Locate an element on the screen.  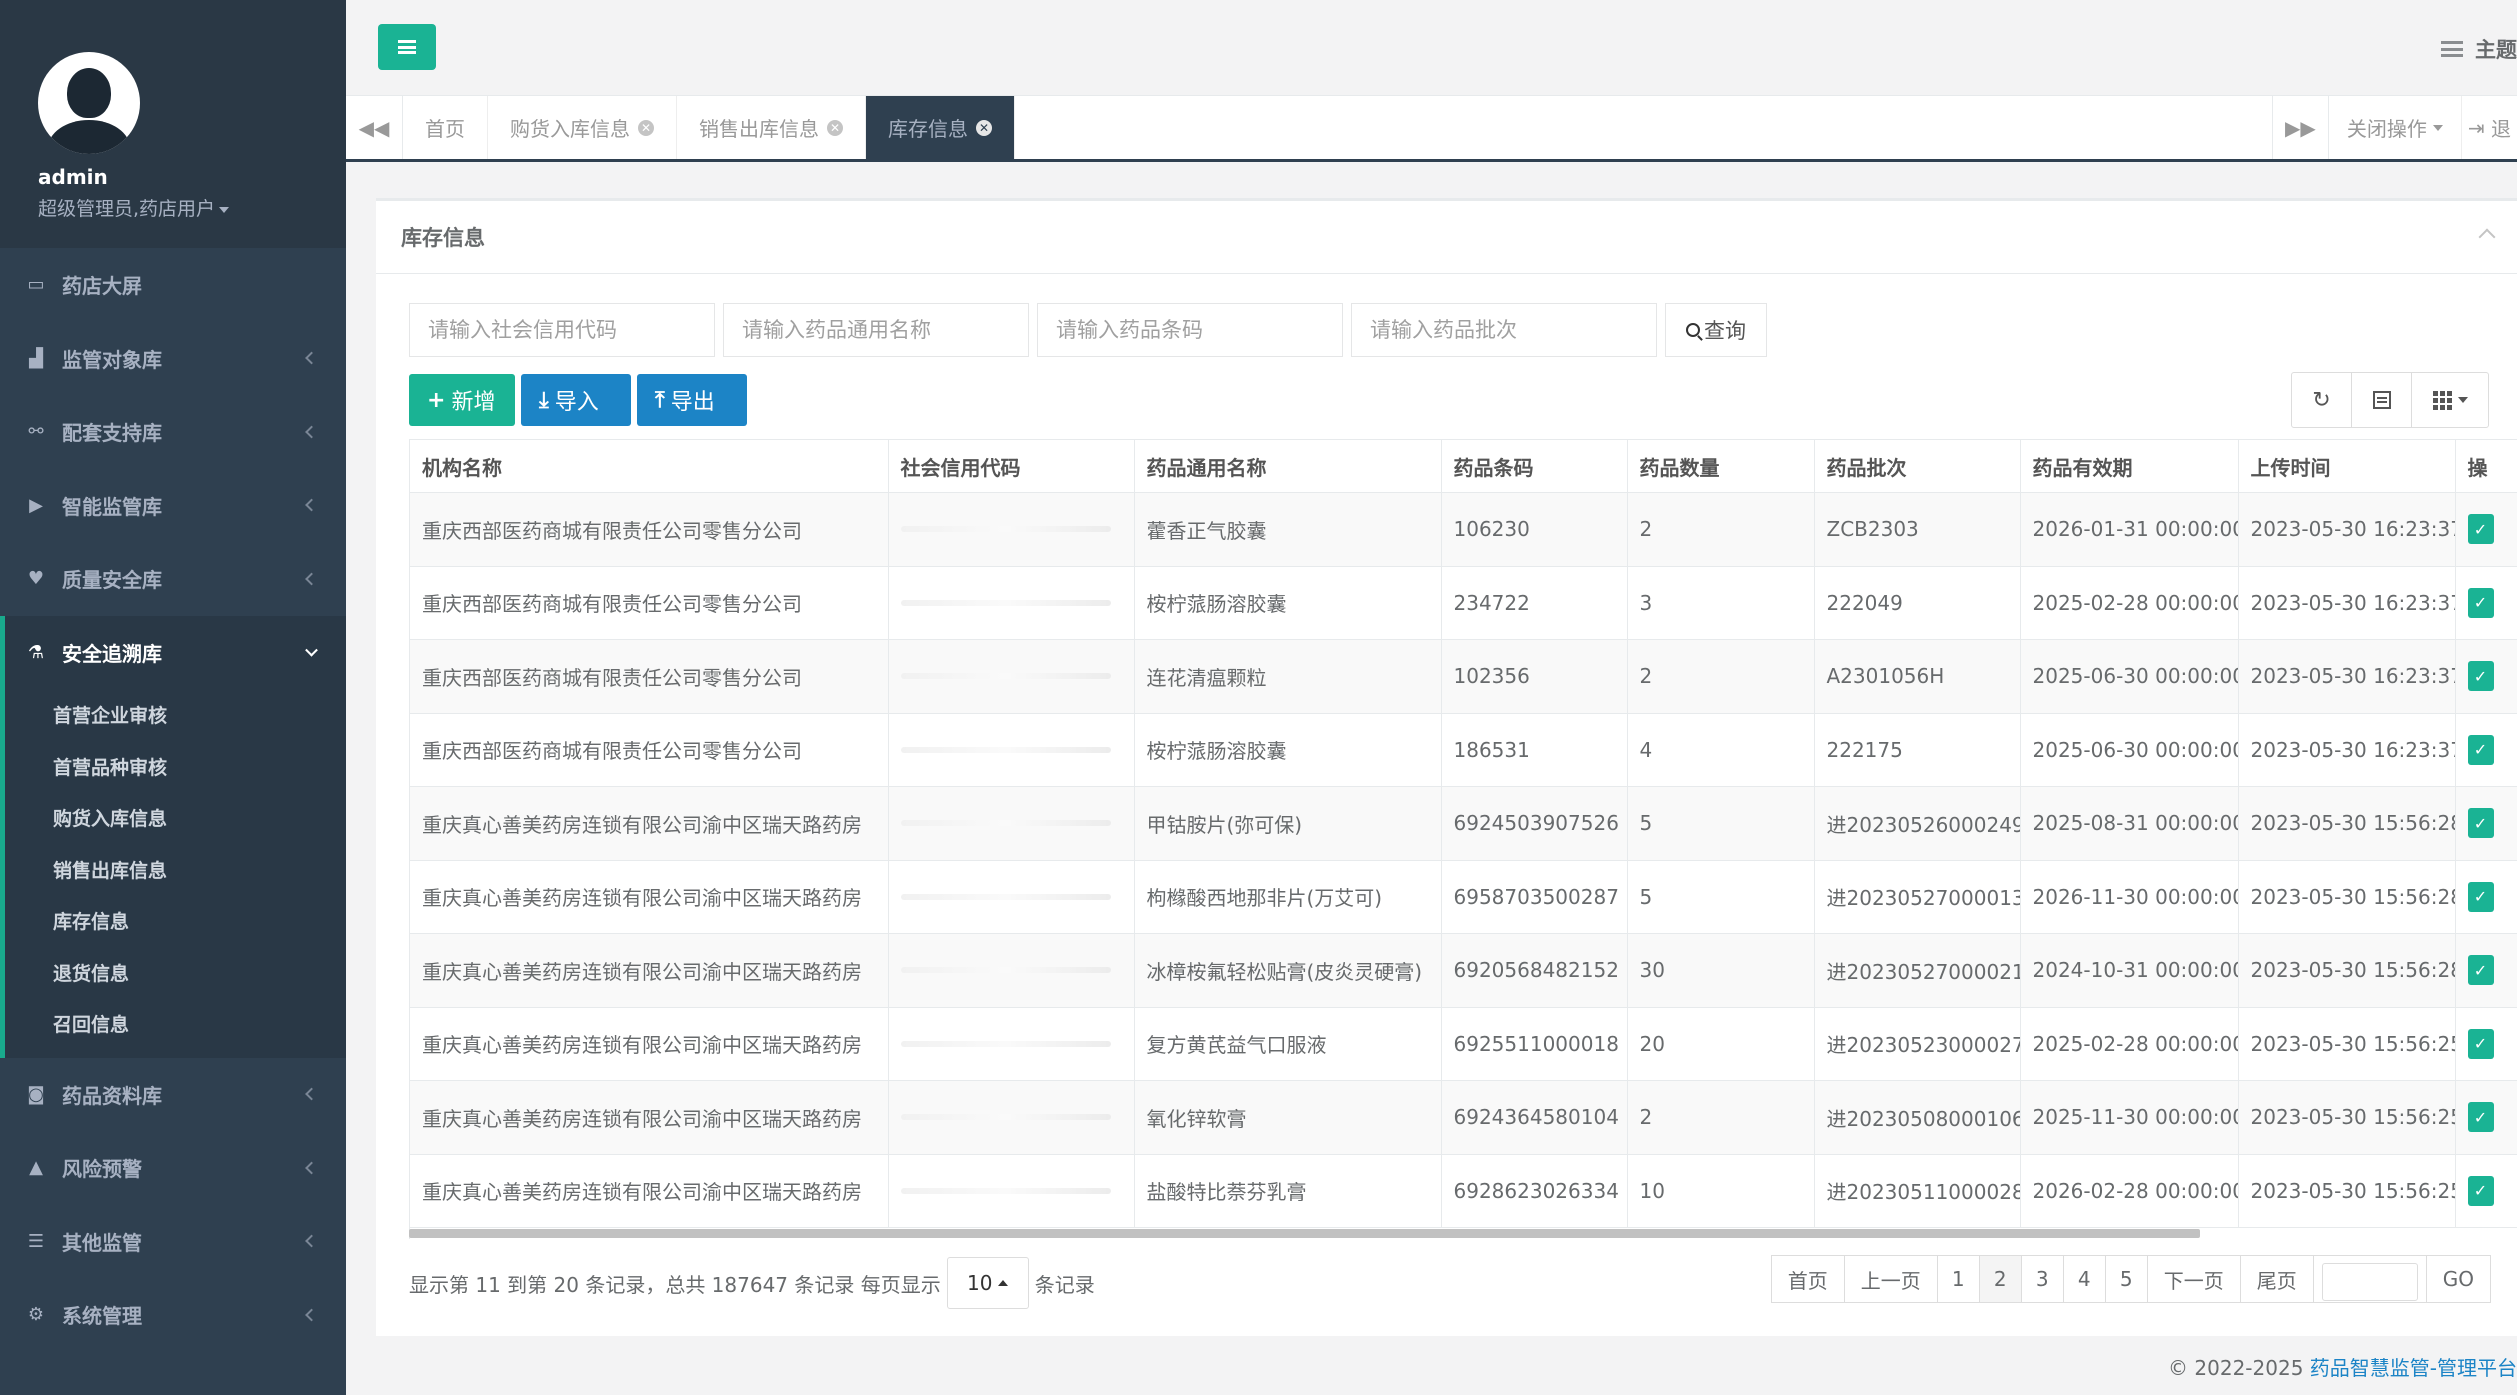
sidebar-item-regulated-objects: ▟ 监管对象库 is located at coordinates (173, 359).